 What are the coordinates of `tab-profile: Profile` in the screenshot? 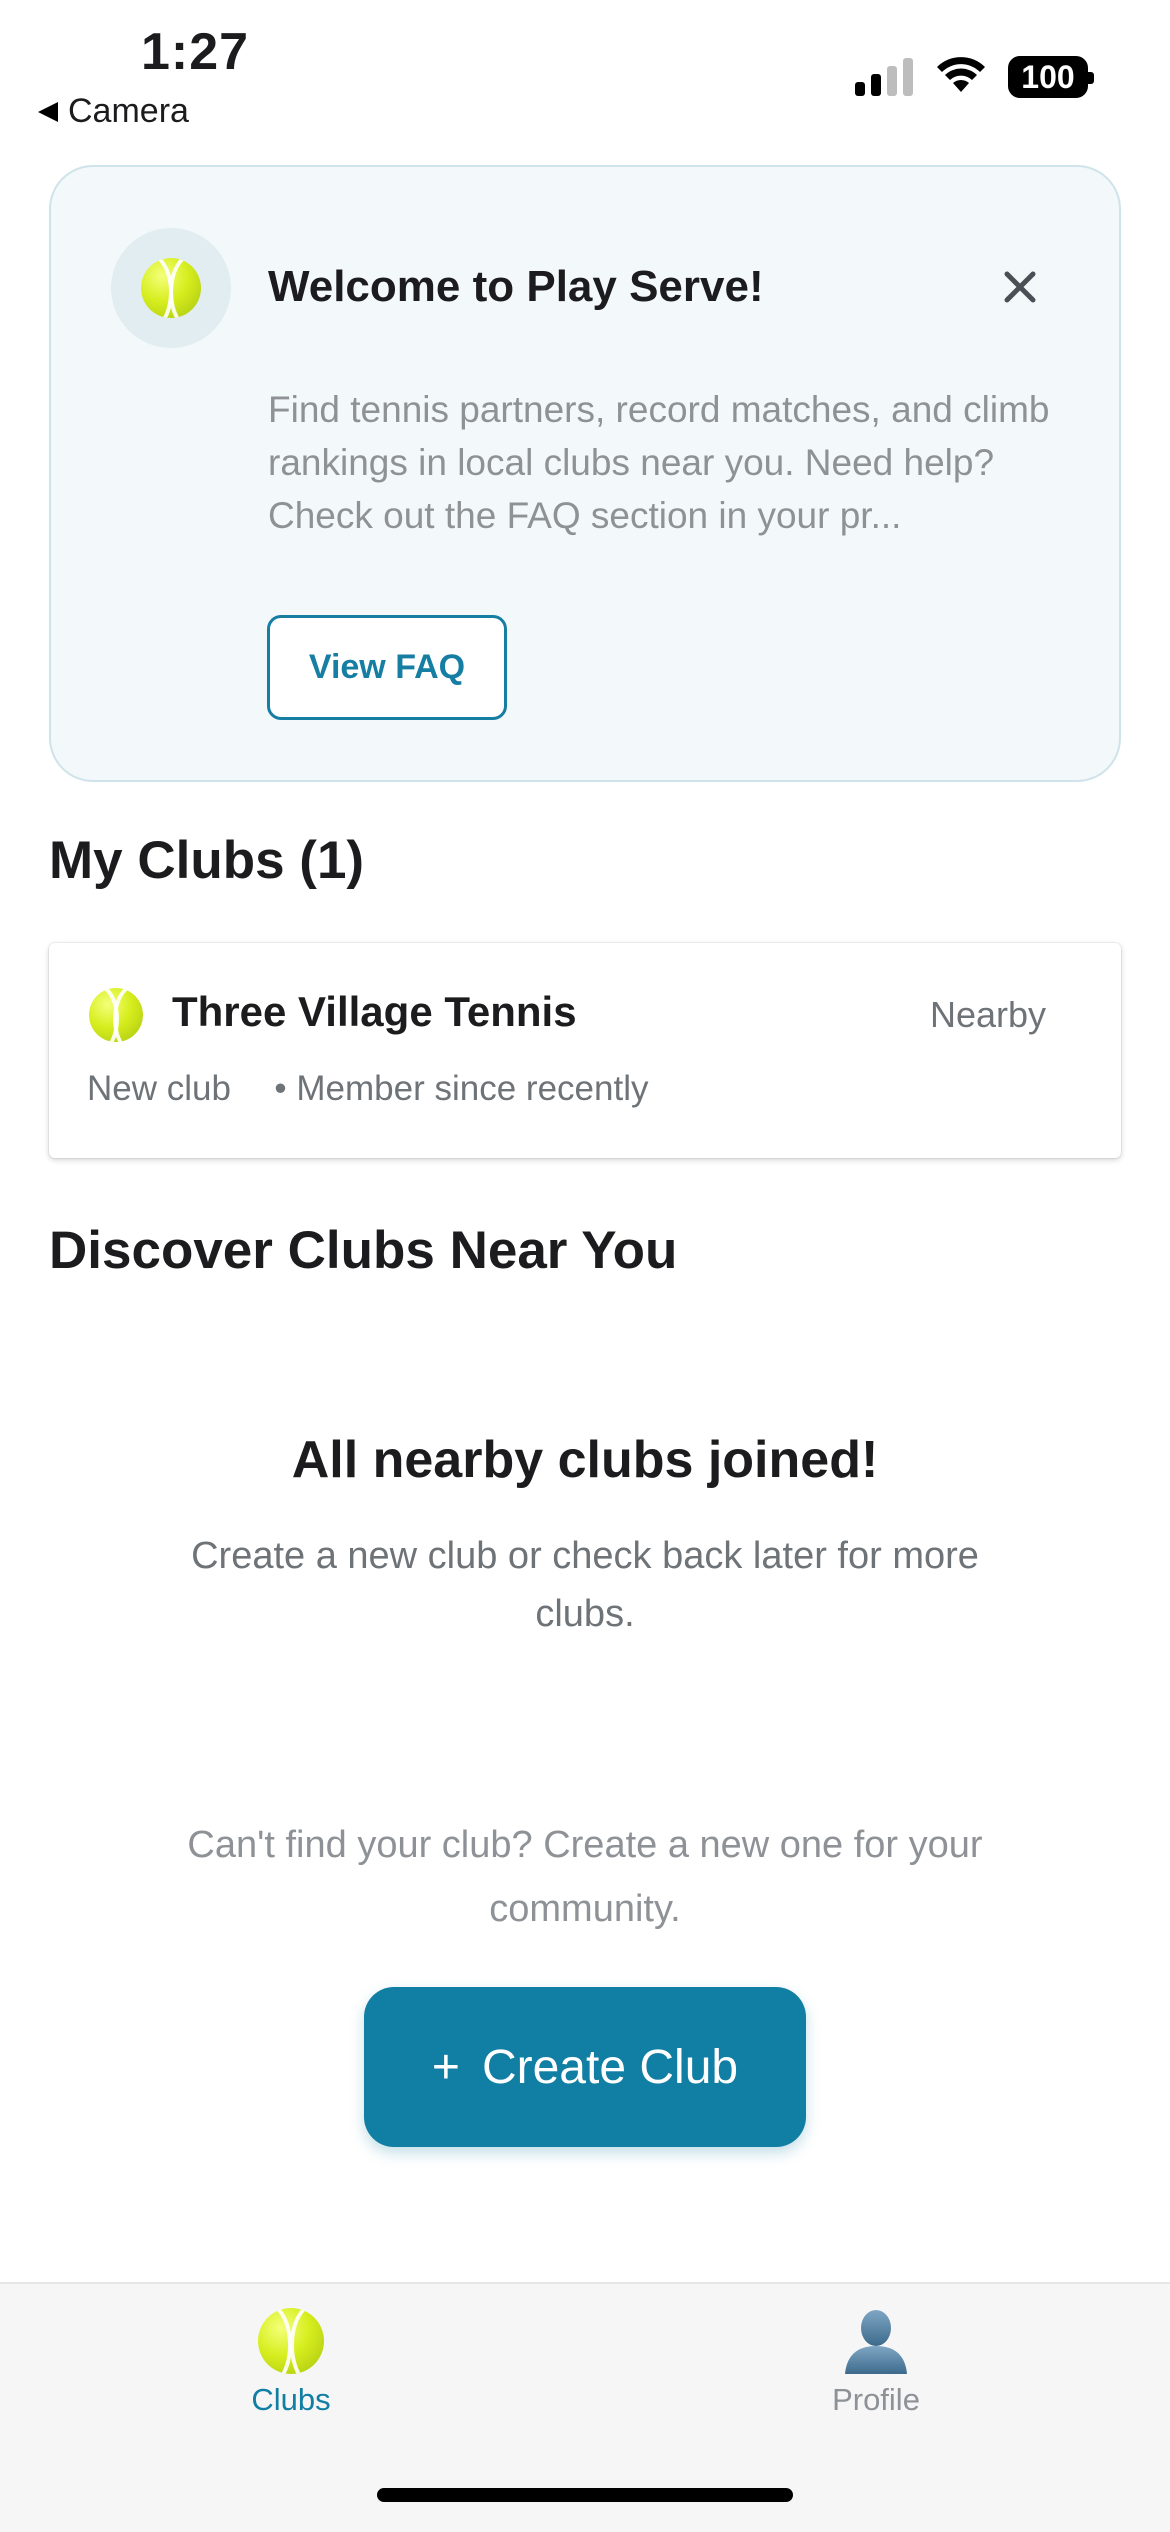 It's located at (876, 2363).